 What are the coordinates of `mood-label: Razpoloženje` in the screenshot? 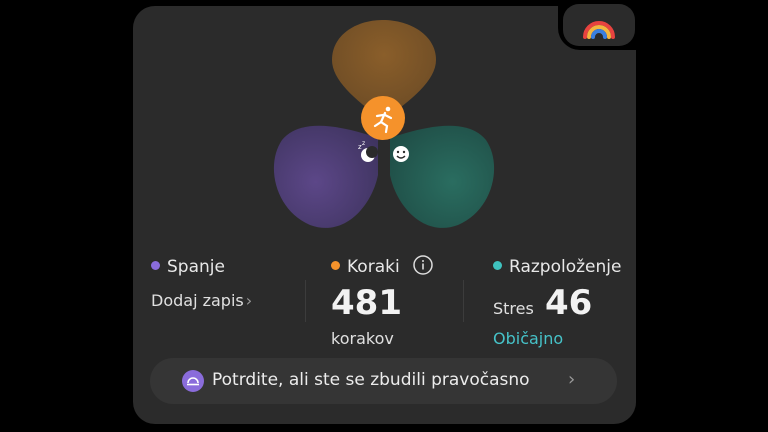 It's located at (565, 267).